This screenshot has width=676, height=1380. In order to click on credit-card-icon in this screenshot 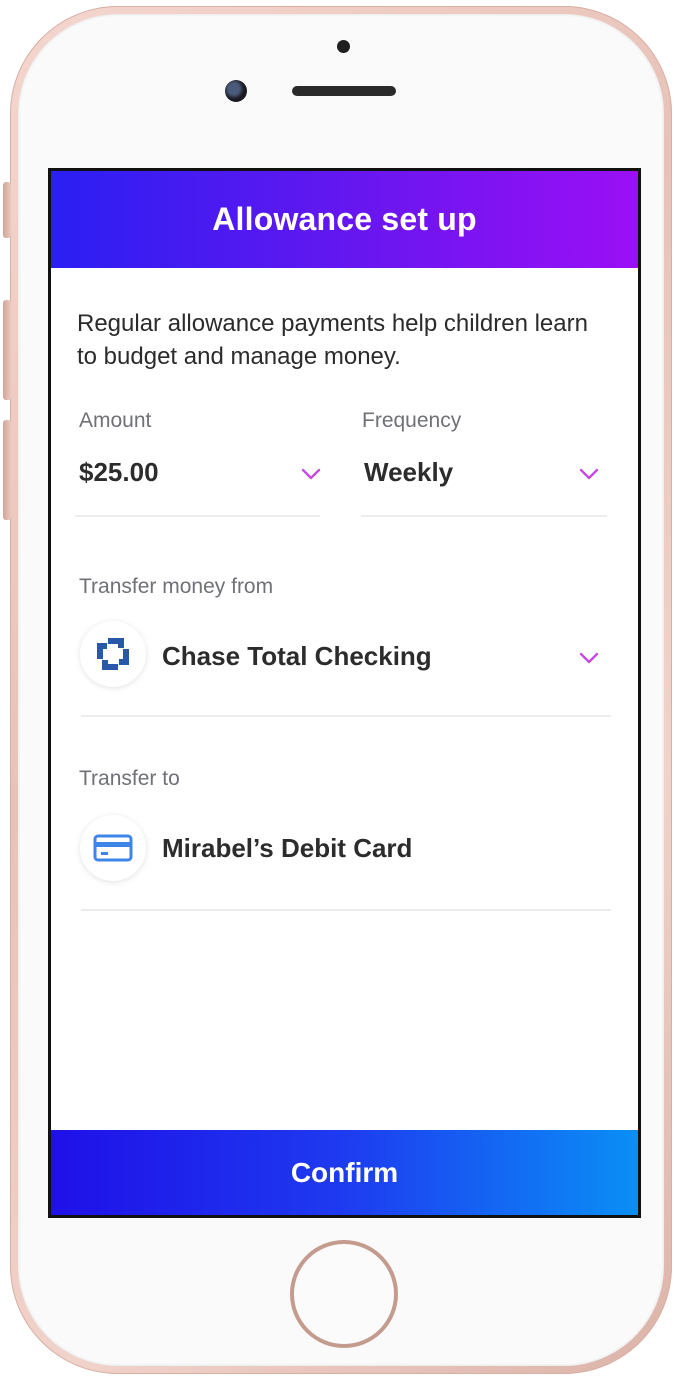, I will do `click(113, 848)`.